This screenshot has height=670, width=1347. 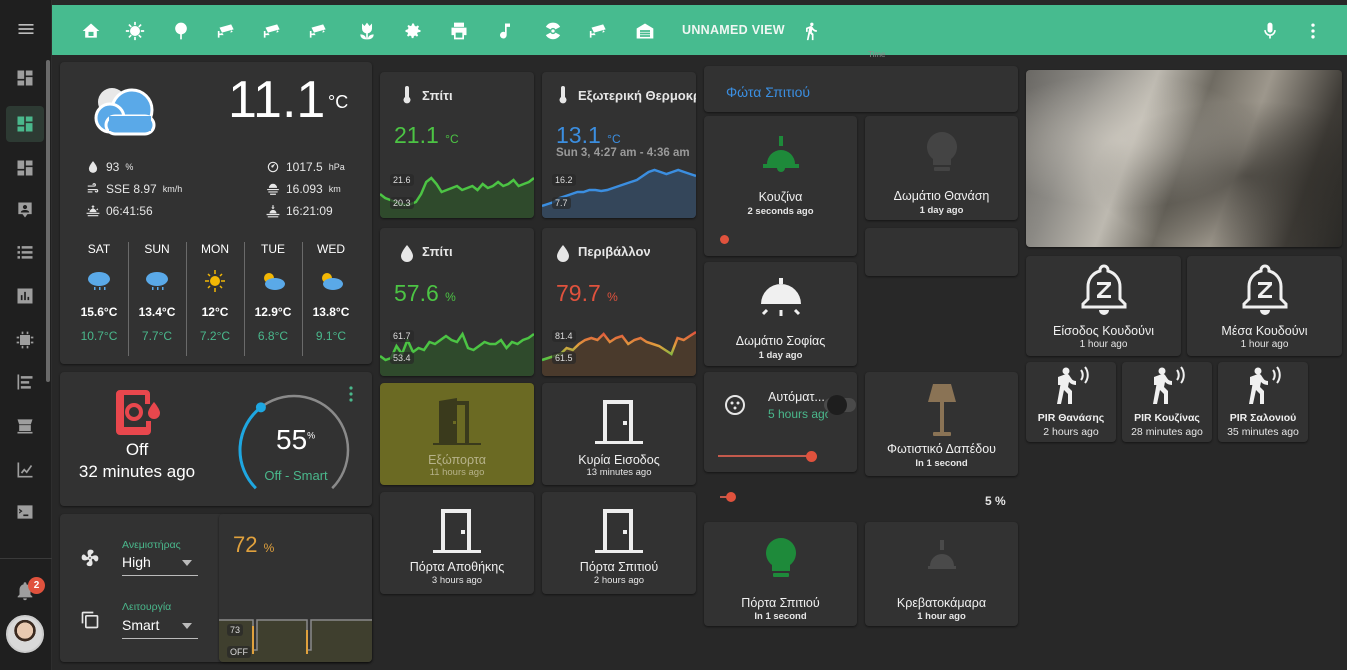 I want to click on sidebar-item-dashboard-active, so click(x=25, y=124).